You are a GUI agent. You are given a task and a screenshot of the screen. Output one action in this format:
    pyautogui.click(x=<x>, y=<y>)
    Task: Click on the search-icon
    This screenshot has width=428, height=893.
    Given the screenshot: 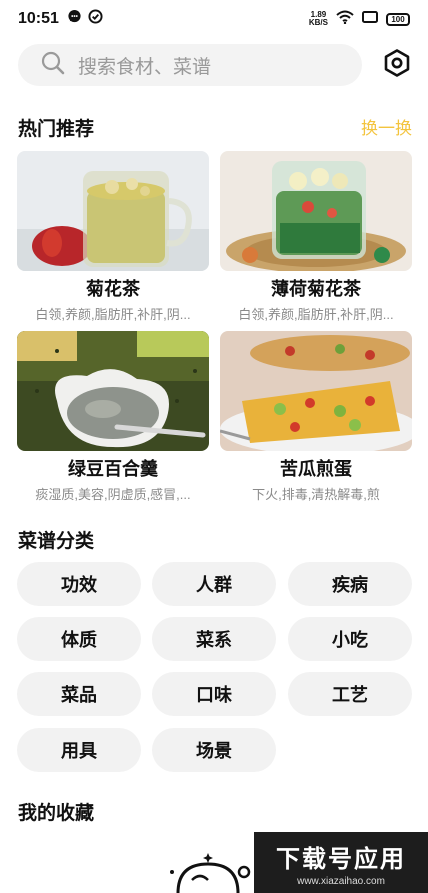 What is the action you would take?
    pyautogui.click(x=53, y=65)
    